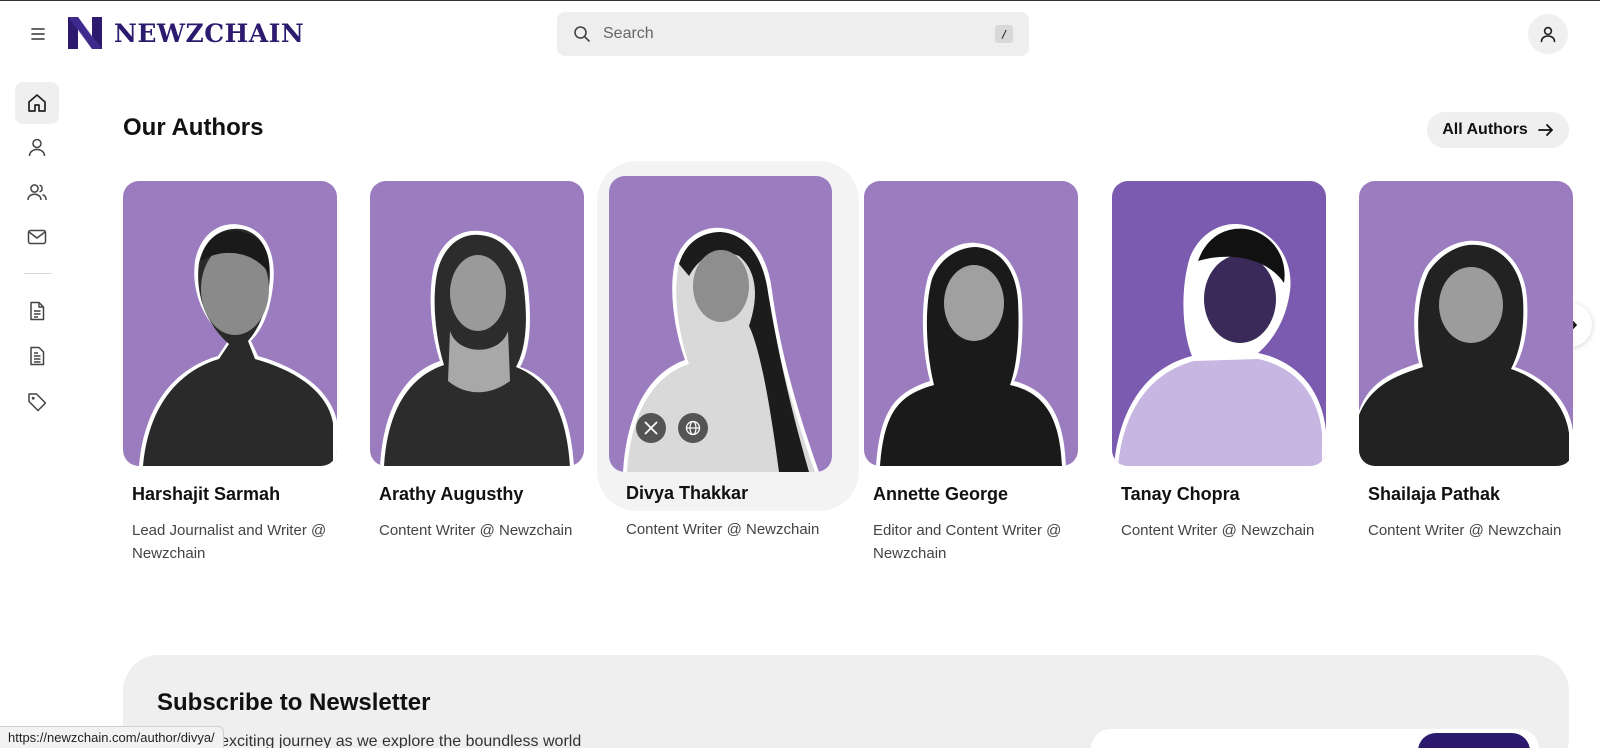  I want to click on sidebar-item-tags, so click(37, 402).